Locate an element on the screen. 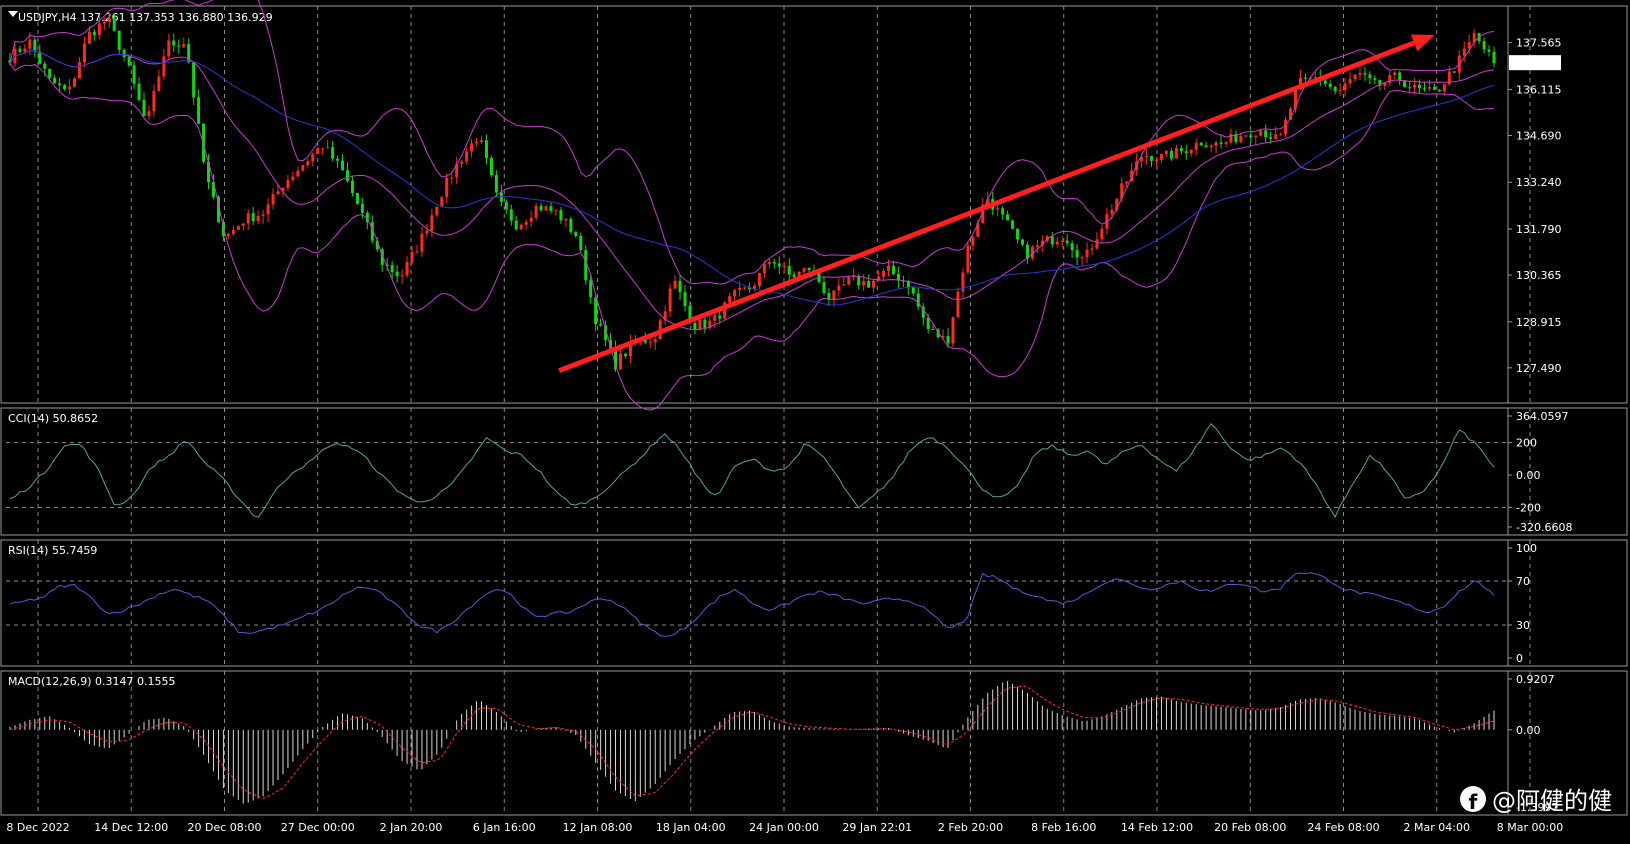 Image resolution: width=1630 pixels, height=844 pixels. x-tick-label: 18 Jan 04:00 is located at coordinates (691, 827).